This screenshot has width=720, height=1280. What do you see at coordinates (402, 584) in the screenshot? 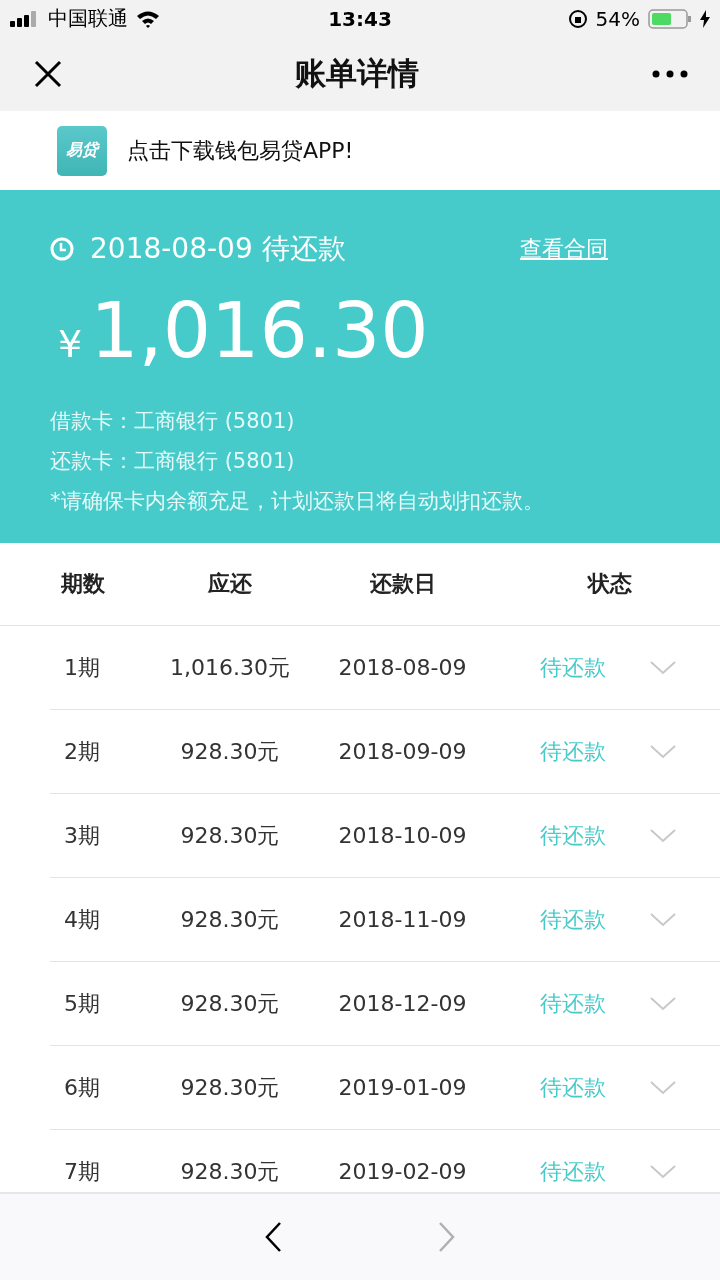
I see `column-header: 还款日` at bounding box center [402, 584].